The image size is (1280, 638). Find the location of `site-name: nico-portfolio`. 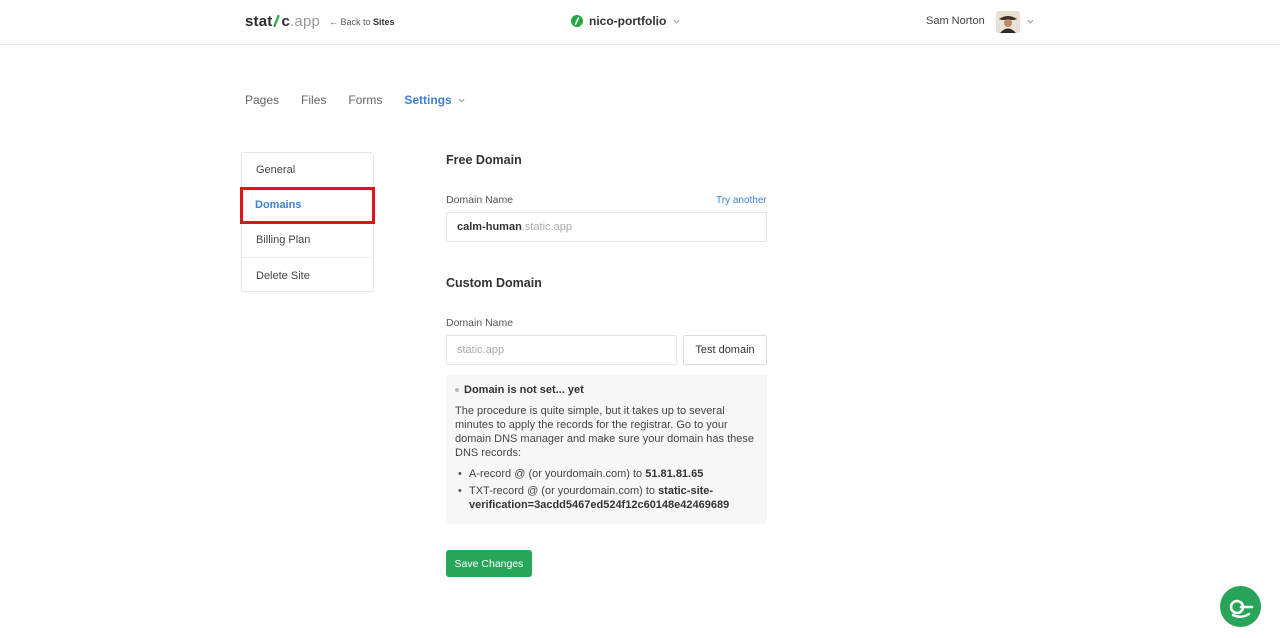

site-name: nico-portfolio is located at coordinates (628, 21).